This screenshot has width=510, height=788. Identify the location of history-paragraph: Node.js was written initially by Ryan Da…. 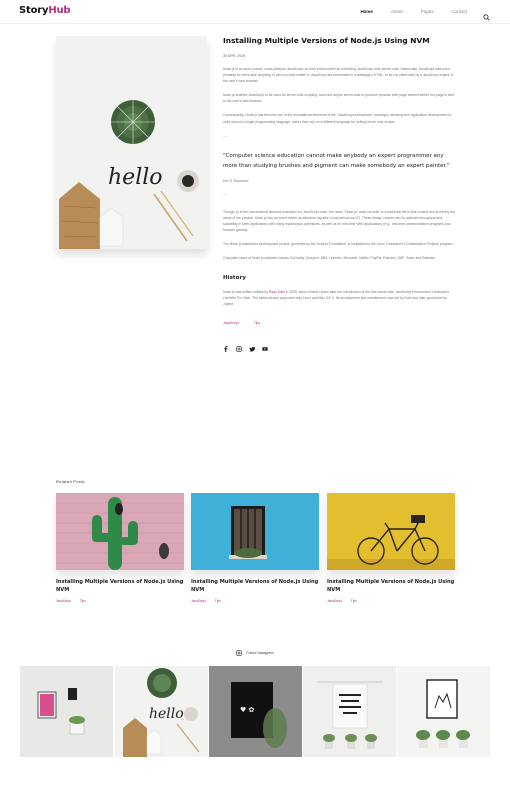
(336, 298).